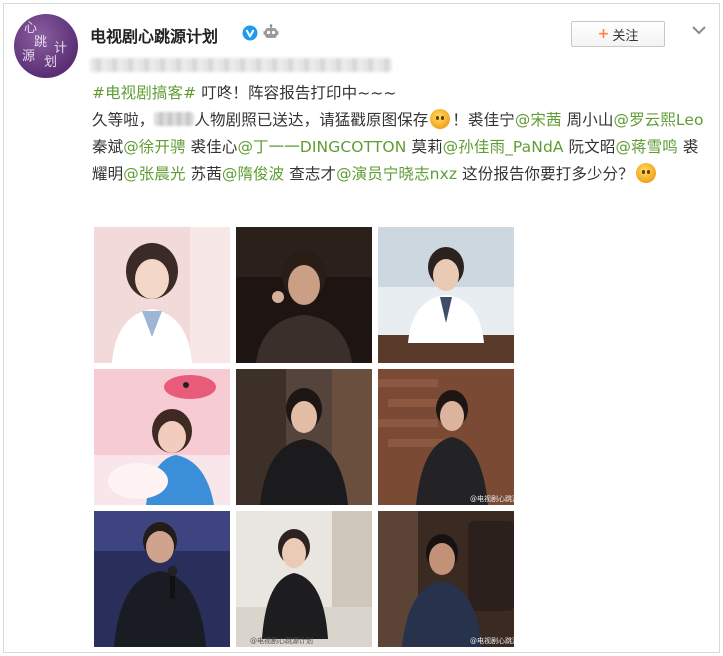  I want to click on mention-link: @徐开骋, so click(154, 147).